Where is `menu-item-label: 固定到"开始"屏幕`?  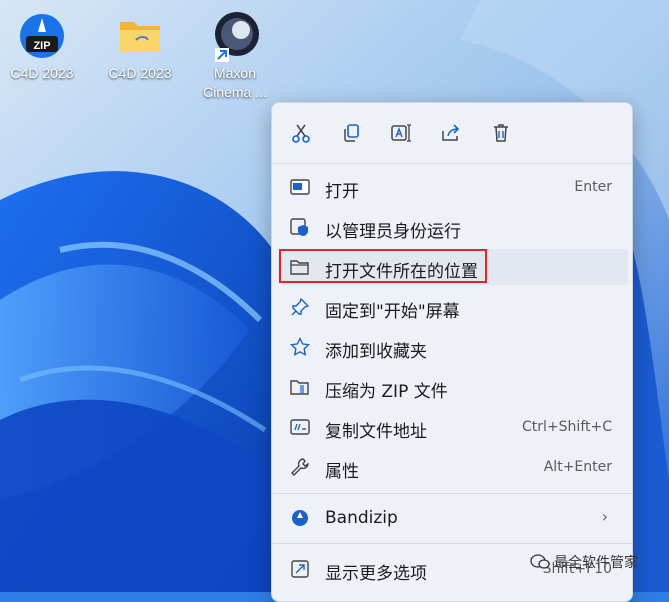 menu-item-label: 固定到"开始"屏幕 is located at coordinates (392, 312).